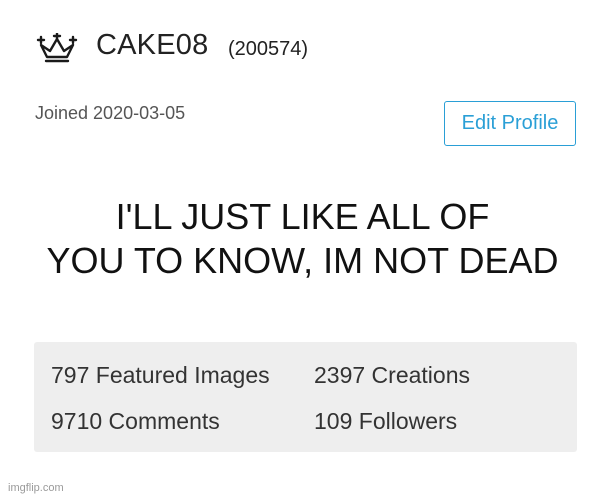  Describe the element at coordinates (160, 375) in the screenshot. I see `stat-featured-images: 797 Featured Images` at that location.